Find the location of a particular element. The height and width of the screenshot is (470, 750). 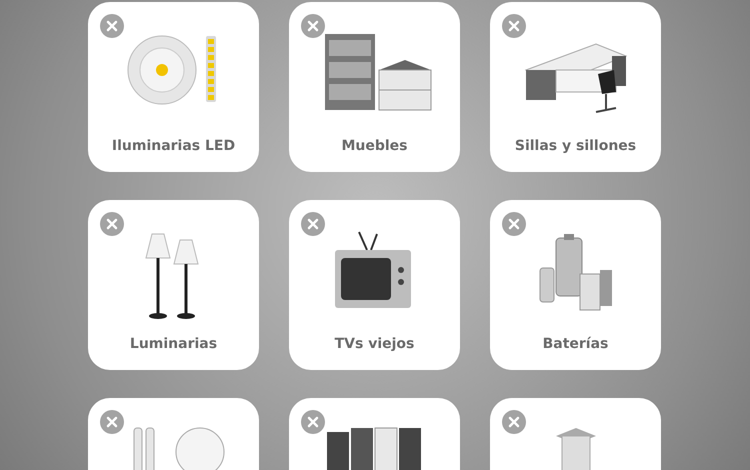

category-label: TVs viejos is located at coordinates (374, 344).